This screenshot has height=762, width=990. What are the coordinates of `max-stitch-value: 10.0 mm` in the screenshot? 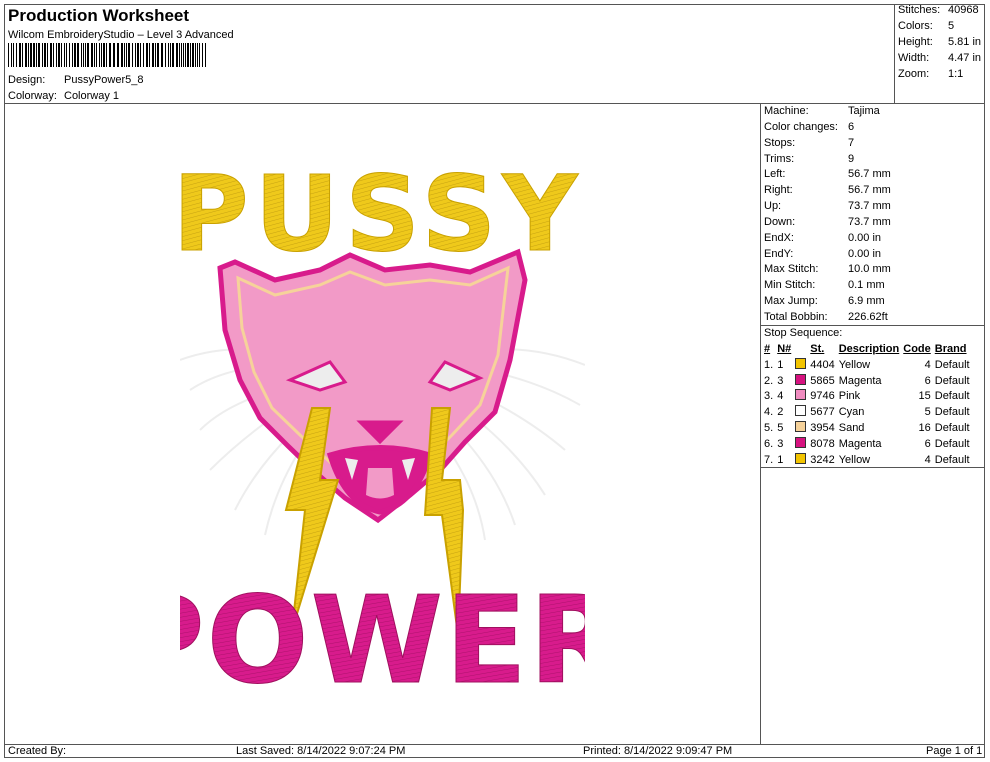 It's located at (869, 269).